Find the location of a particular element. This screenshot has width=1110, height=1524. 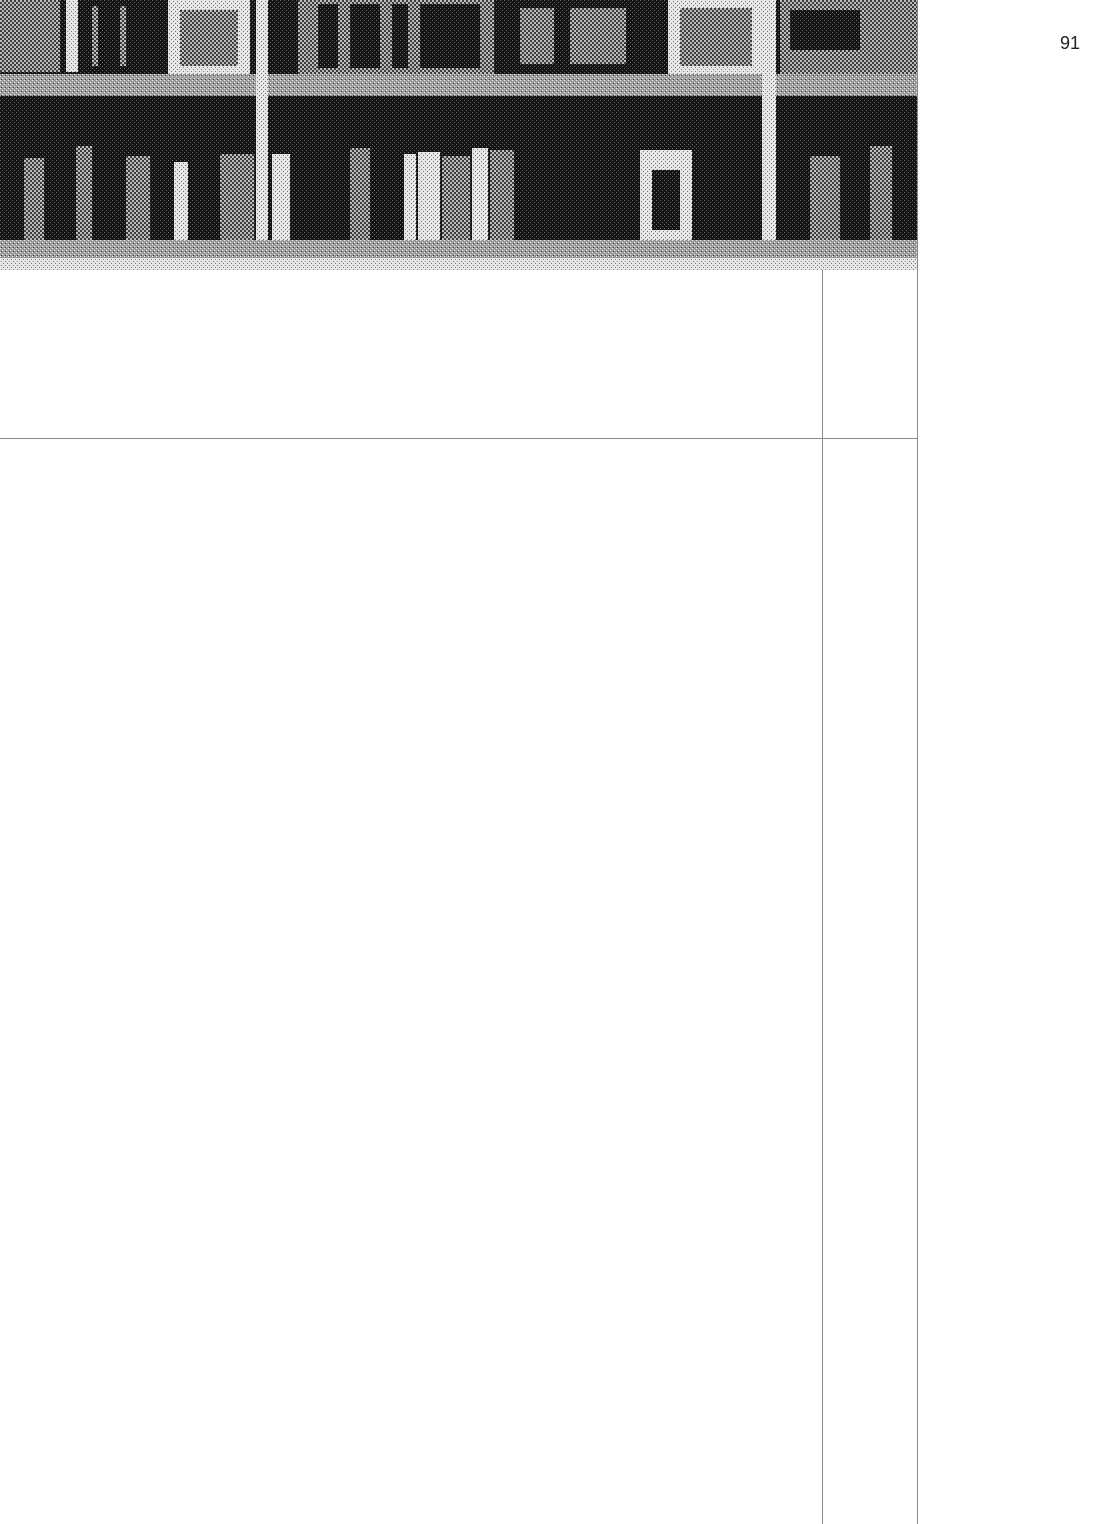

bookshelf-photo is located at coordinates (459, 135).